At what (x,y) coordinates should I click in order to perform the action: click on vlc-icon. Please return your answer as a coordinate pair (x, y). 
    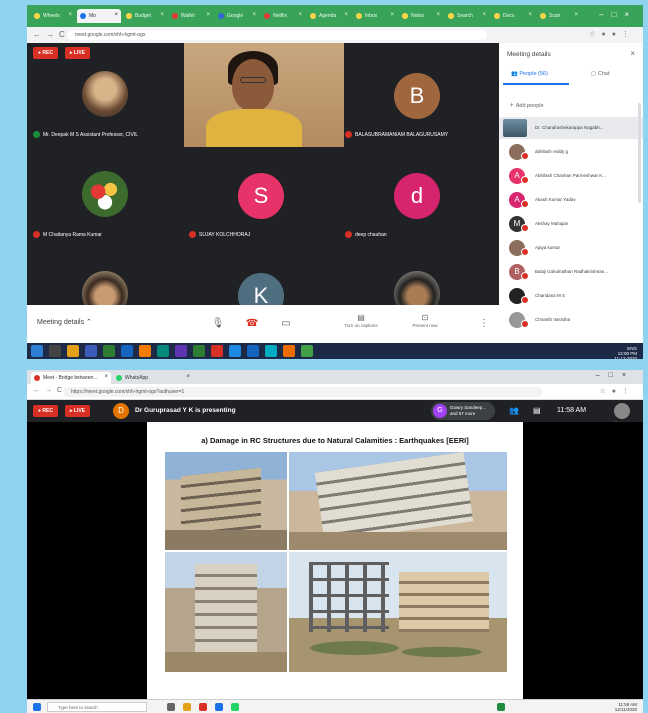
    Looking at the image, I should click on (289, 351).